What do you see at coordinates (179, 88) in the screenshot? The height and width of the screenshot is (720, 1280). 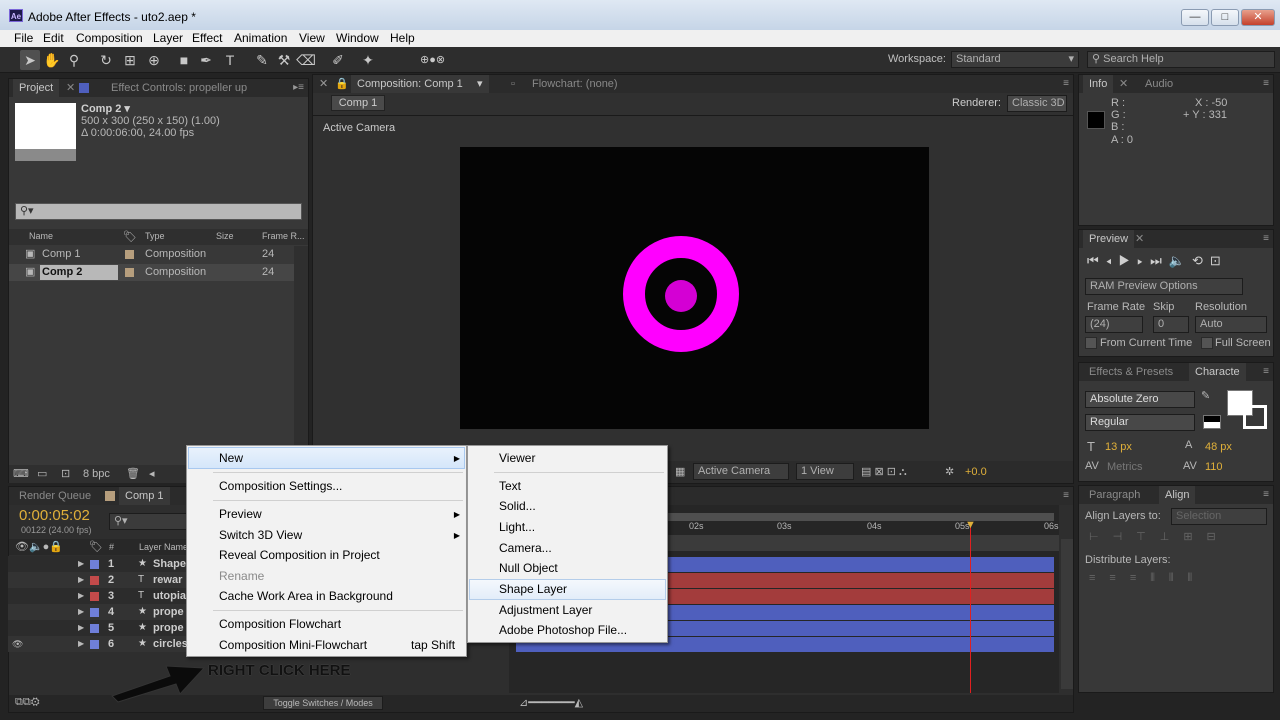 I see `tab-effect-controls: Effect Controls: propeller up` at bounding box center [179, 88].